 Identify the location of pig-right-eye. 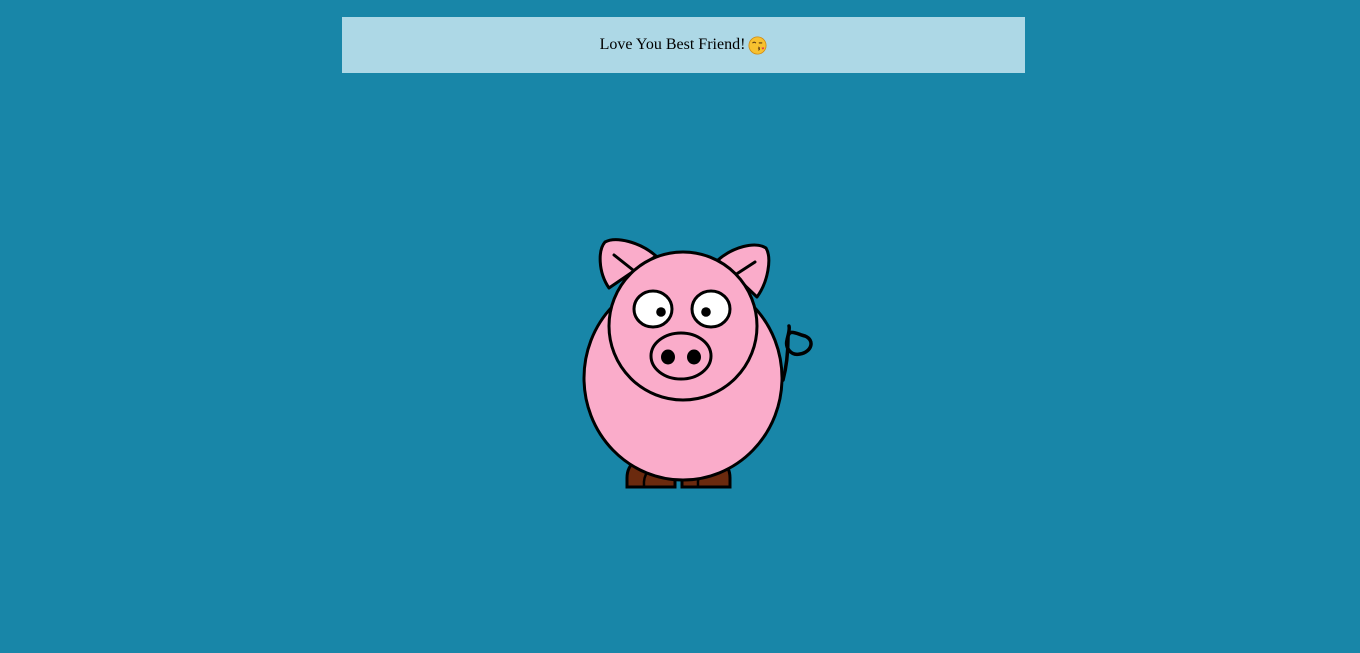
(711, 309).